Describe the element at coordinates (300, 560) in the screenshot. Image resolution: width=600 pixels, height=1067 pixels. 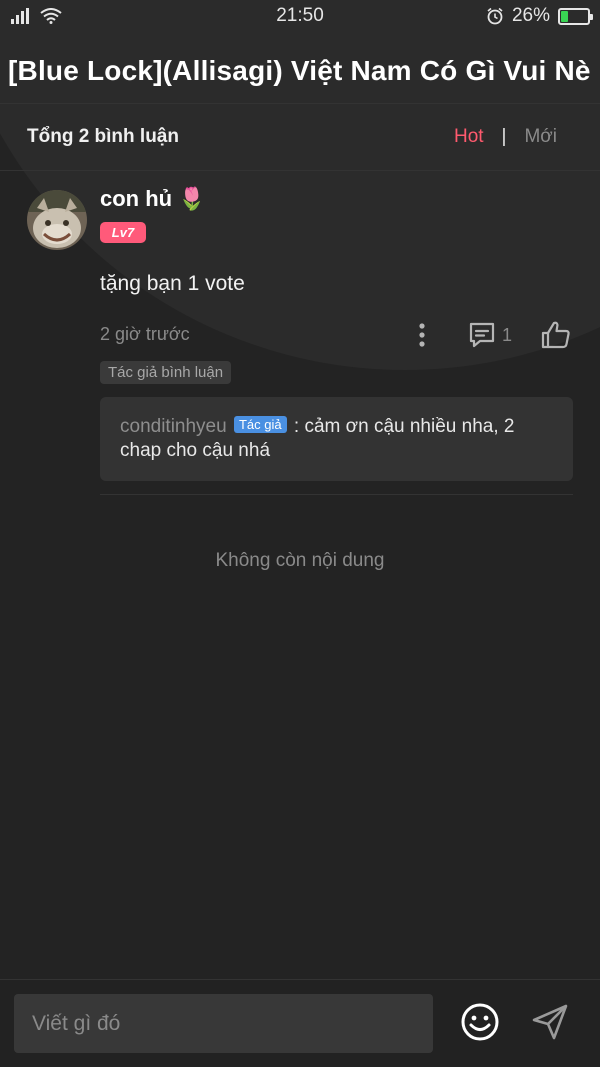
I see `end-of-content: Không còn nội dung` at that location.